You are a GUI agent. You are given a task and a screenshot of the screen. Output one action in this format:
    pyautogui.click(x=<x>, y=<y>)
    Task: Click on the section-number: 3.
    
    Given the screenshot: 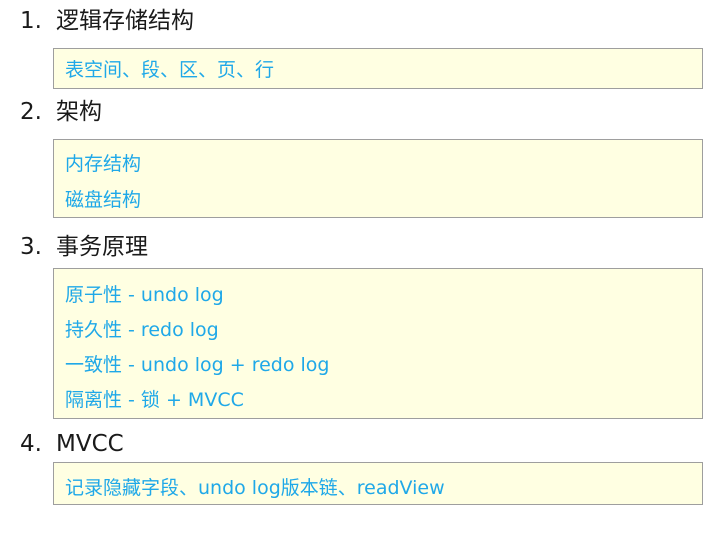 What is the action you would take?
    pyautogui.click(x=31, y=247)
    